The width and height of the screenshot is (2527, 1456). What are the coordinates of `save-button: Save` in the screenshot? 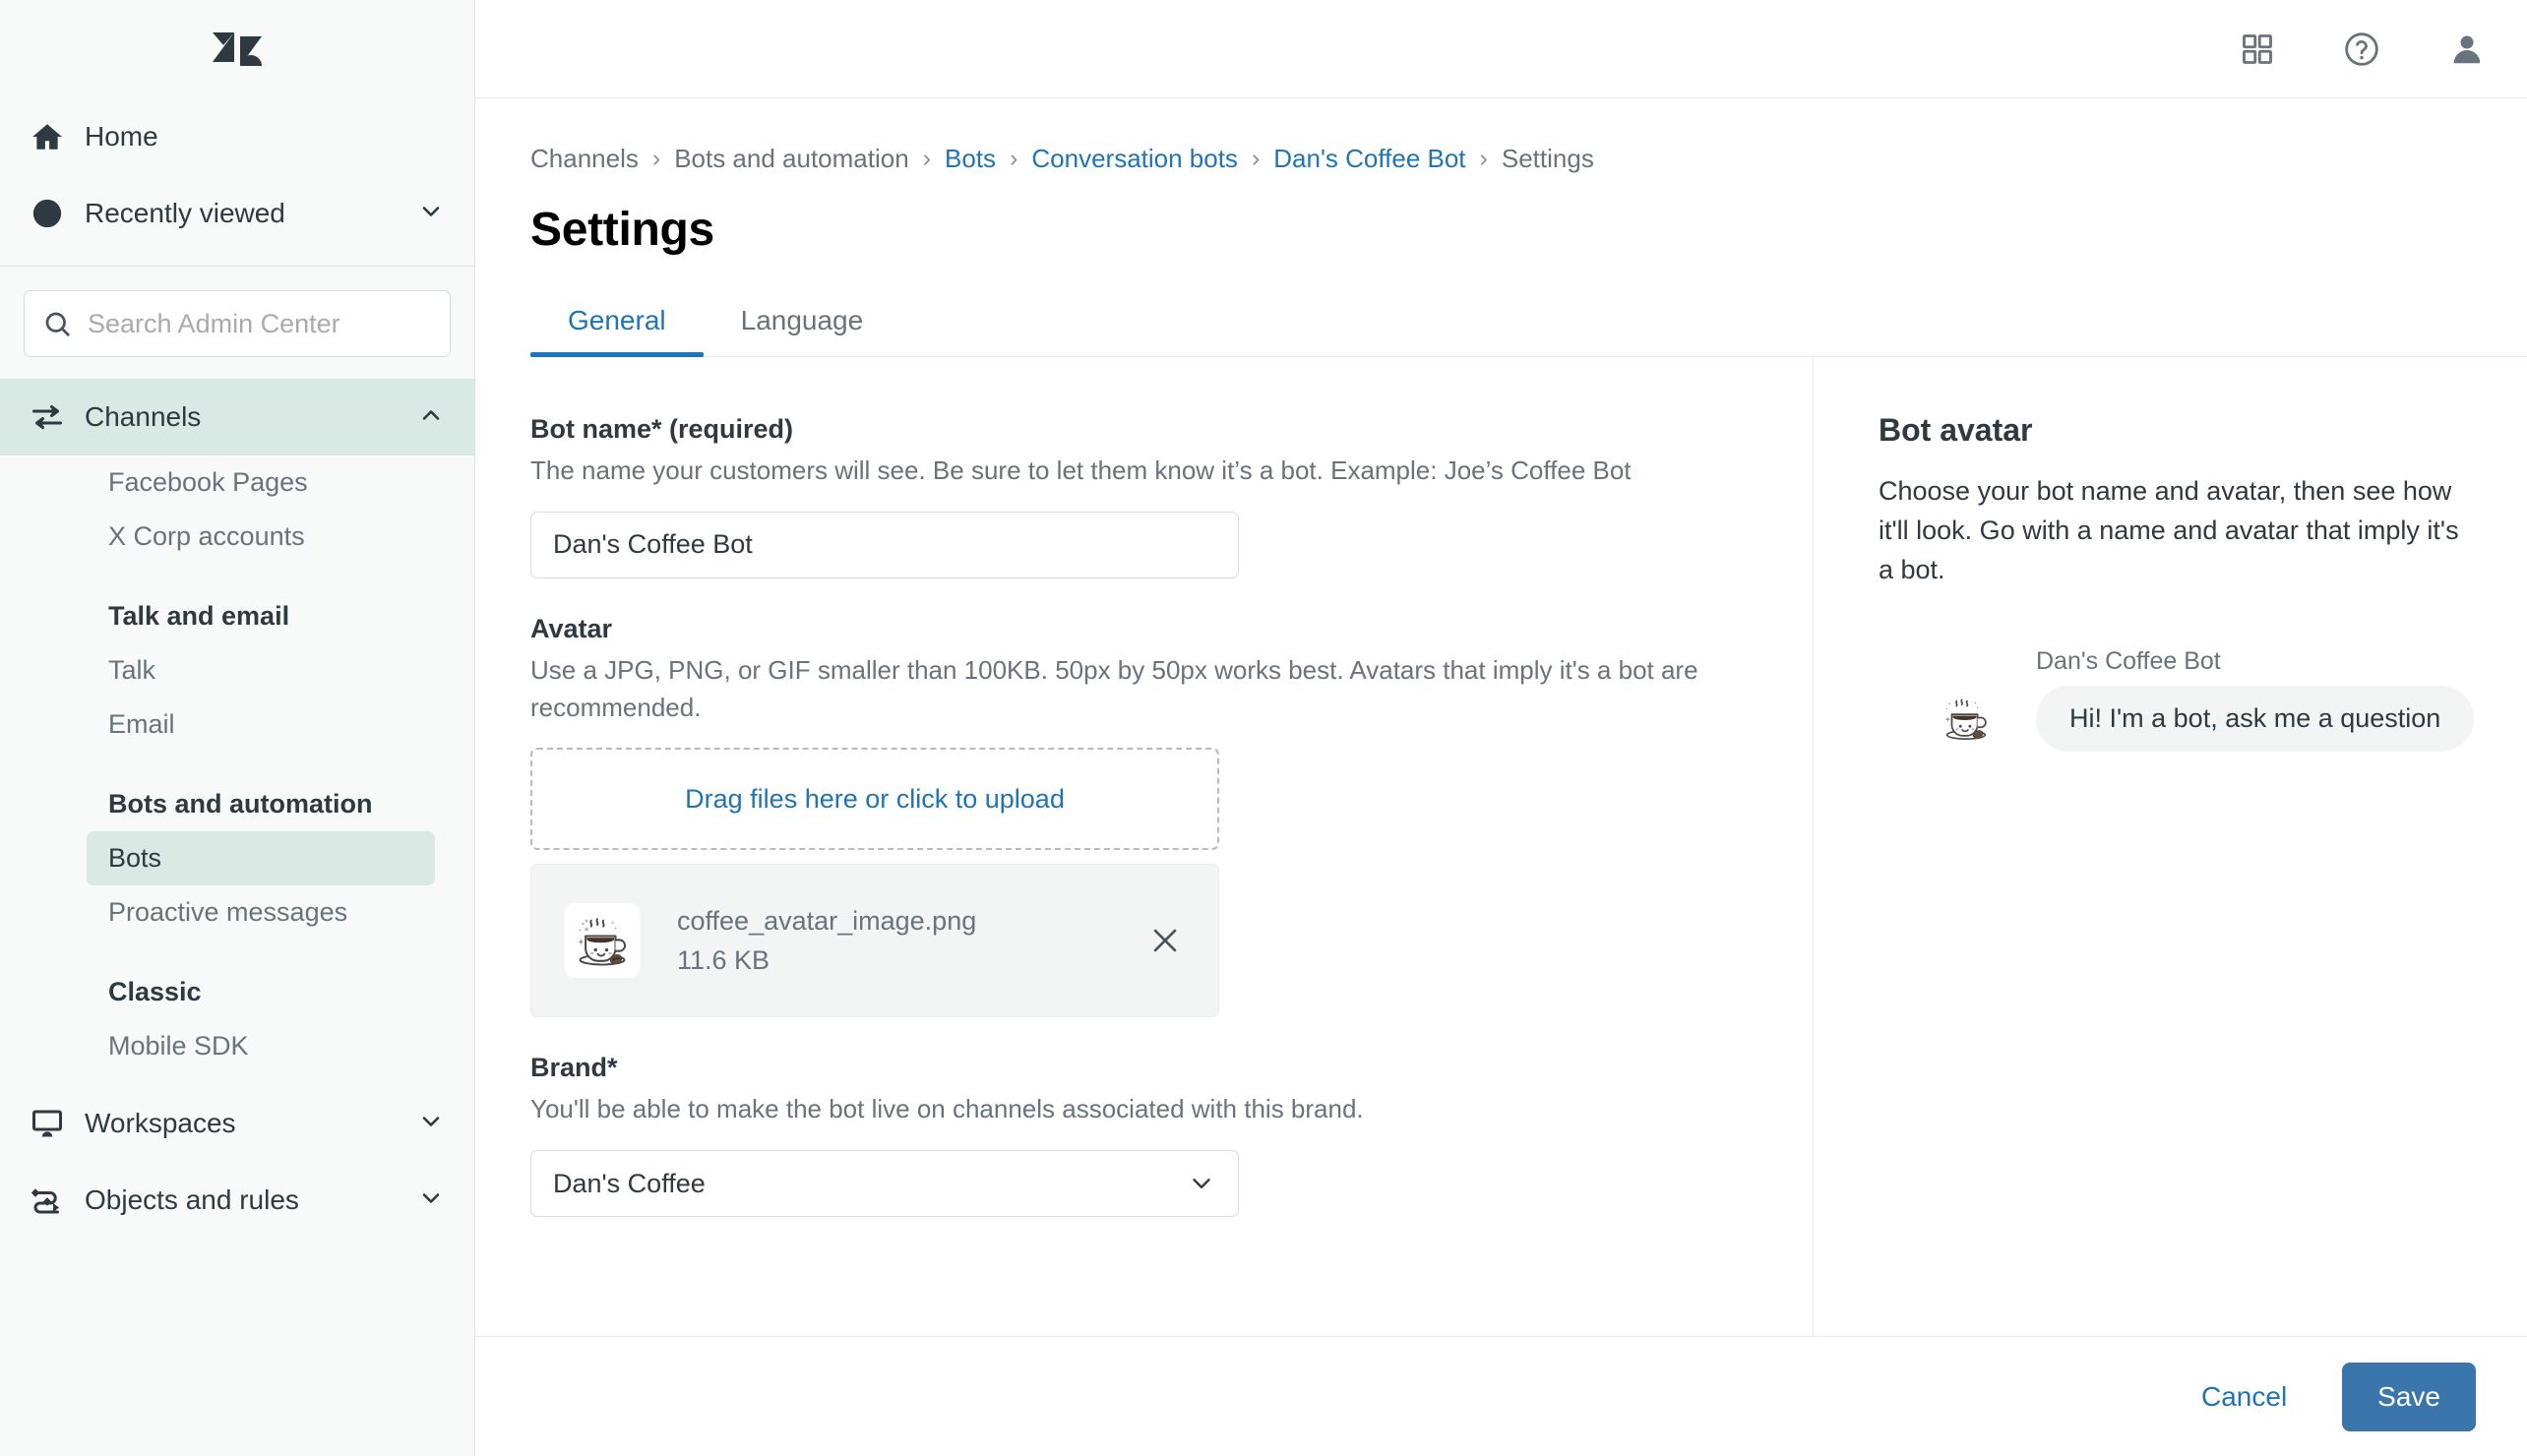 It's located at (2409, 1396).